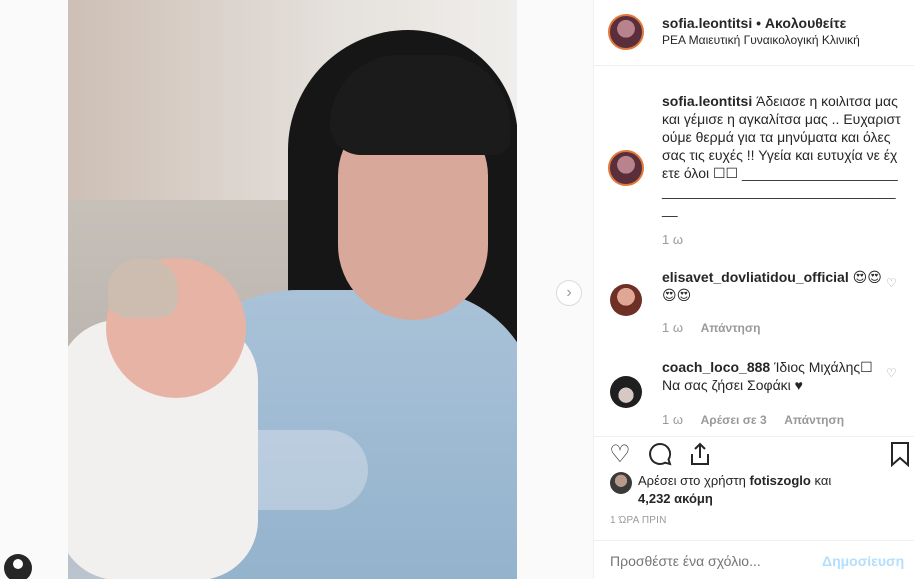 The image size is (914, 579). Describe the element at coordinates (823, 480) in the screenshot. I see `likes-middle: και` at that location.